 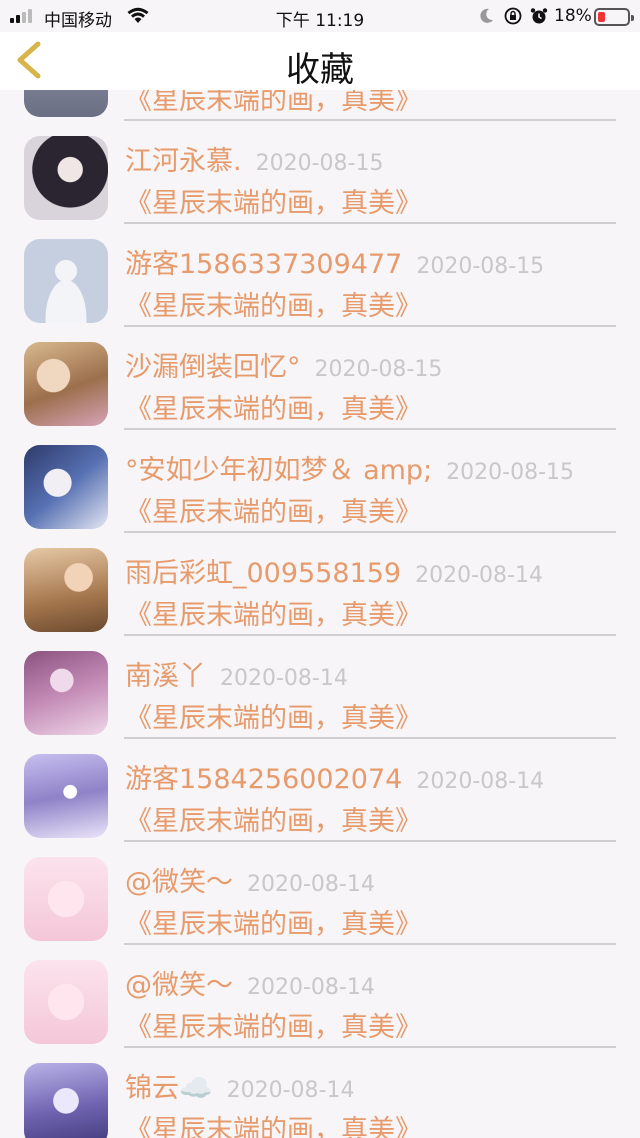 What do you see at coordinates (320, 70) in the screenshot?
I see `page-title: 收藏` at bounding box center [320, 70].